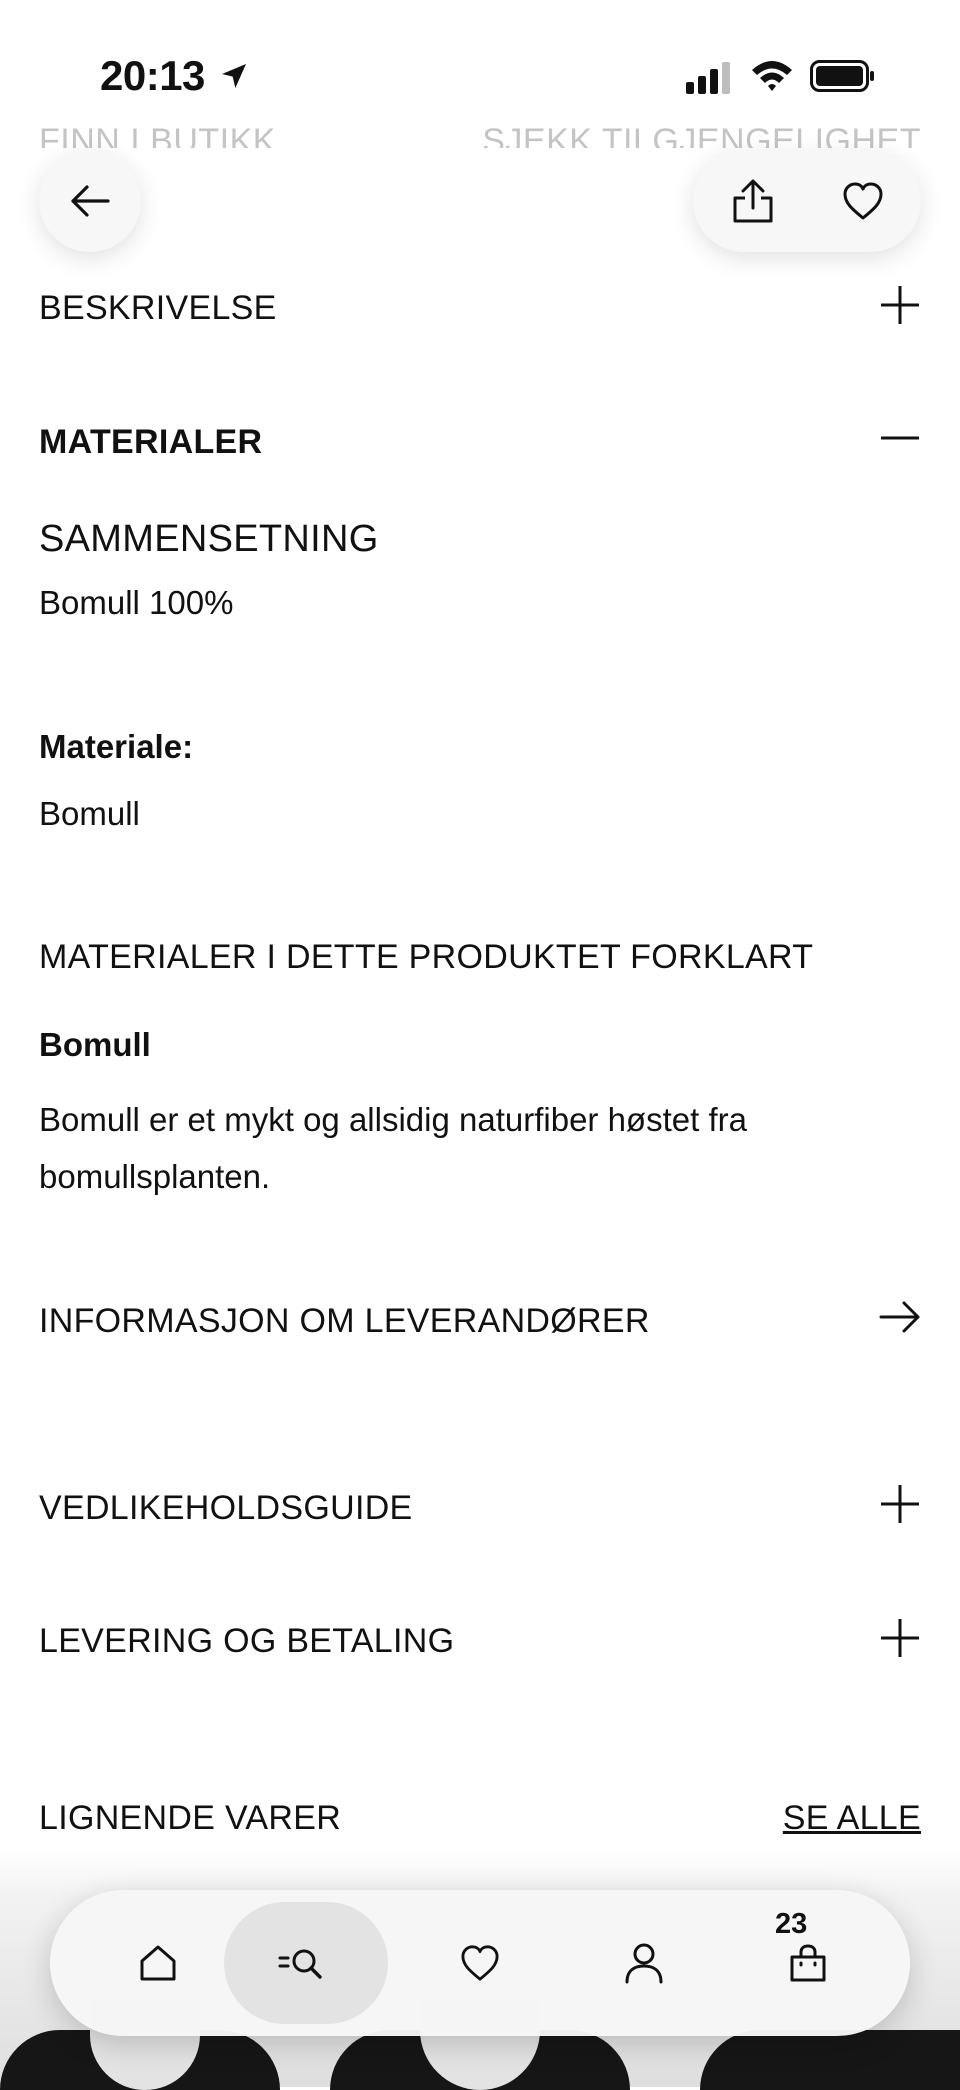  What do you see at coordinates (150, 442) in the screenshot?
I see `materials-title: MATERIALER` at bounding box center [150, 442].